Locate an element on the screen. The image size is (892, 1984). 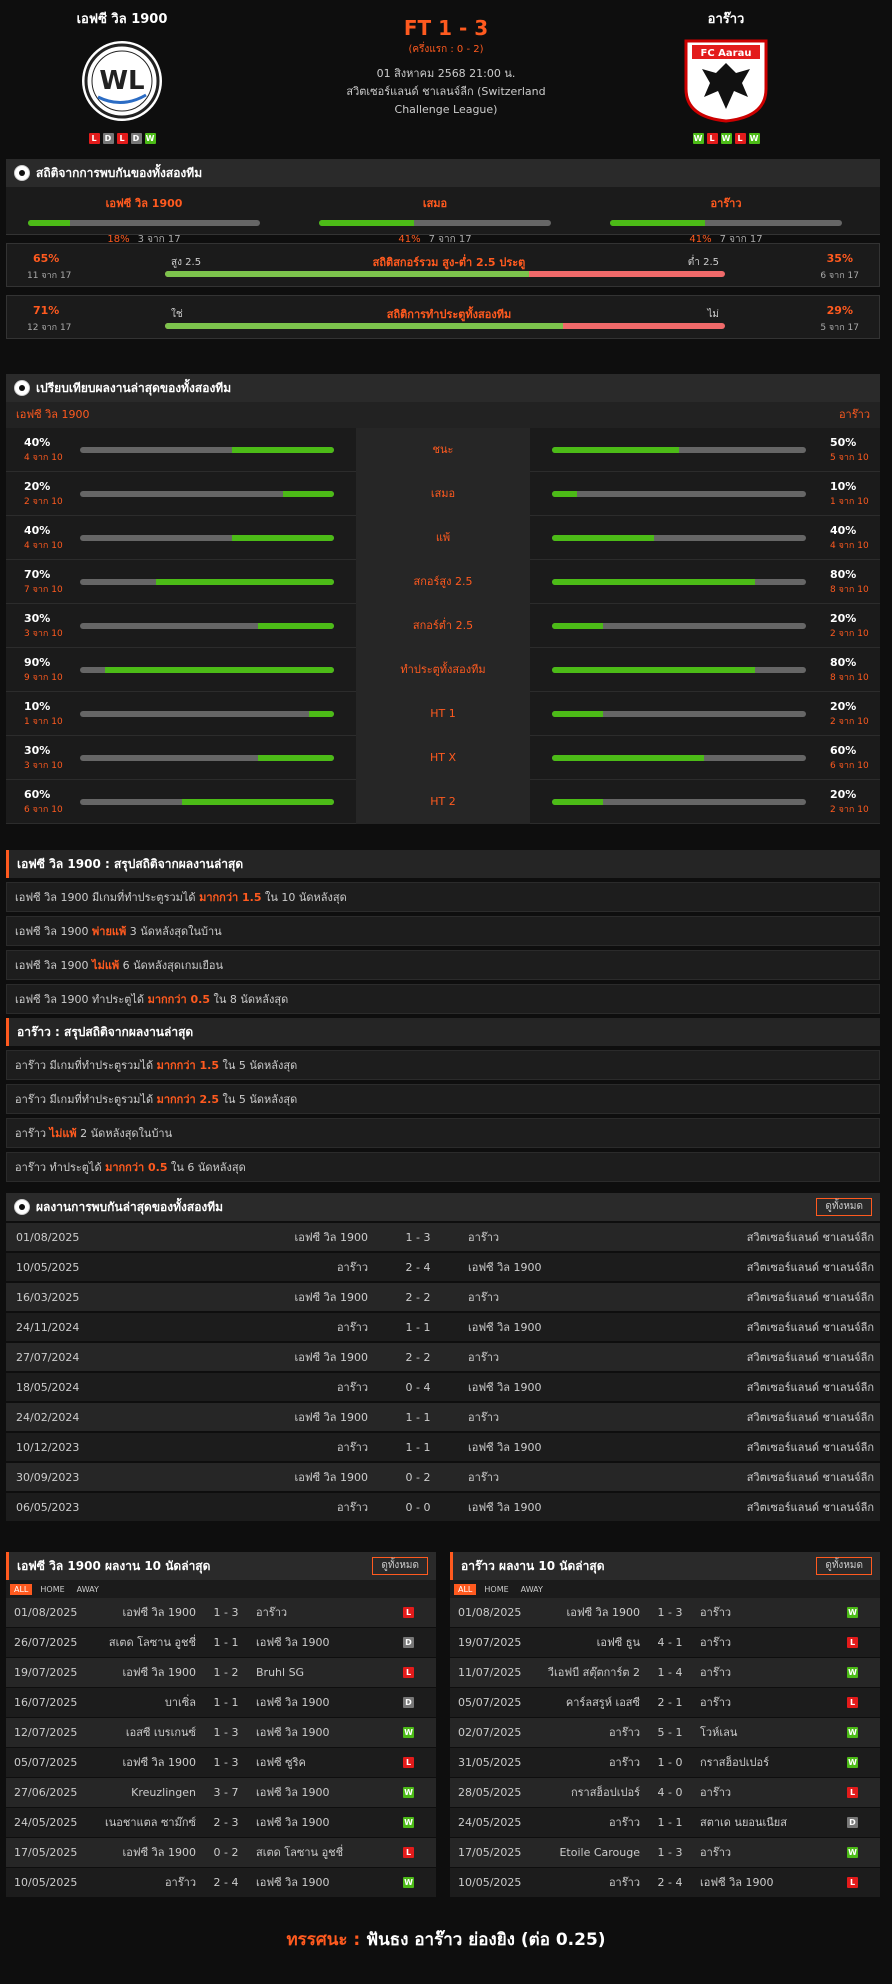
result-date: 01/08/2025 is located at coordinates (46, 1612).